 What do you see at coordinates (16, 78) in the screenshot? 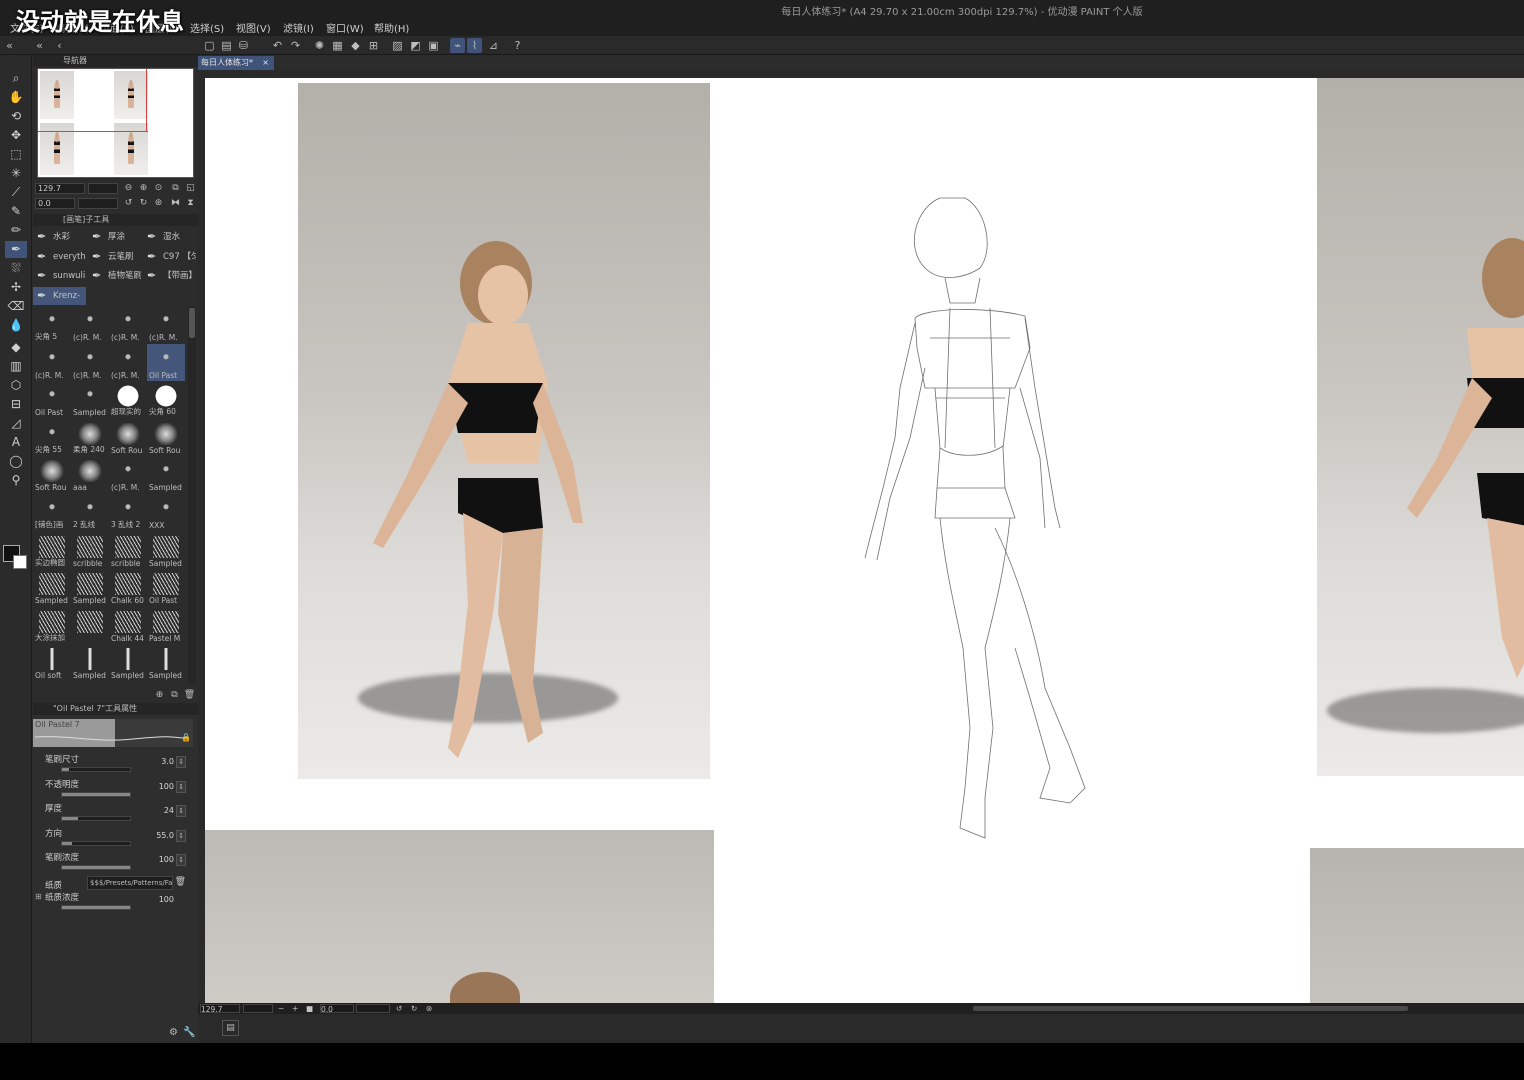
I see `zoom-tool-icon: ⌕` at bounding box center [16, 78].